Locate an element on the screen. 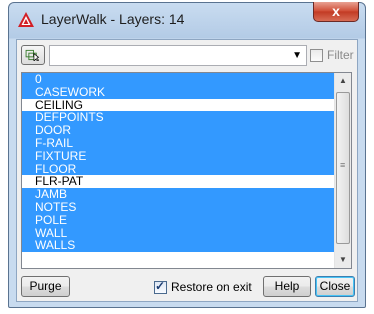 The image size is (374, 314). help-button: Help is located at coordinates (287, 286).